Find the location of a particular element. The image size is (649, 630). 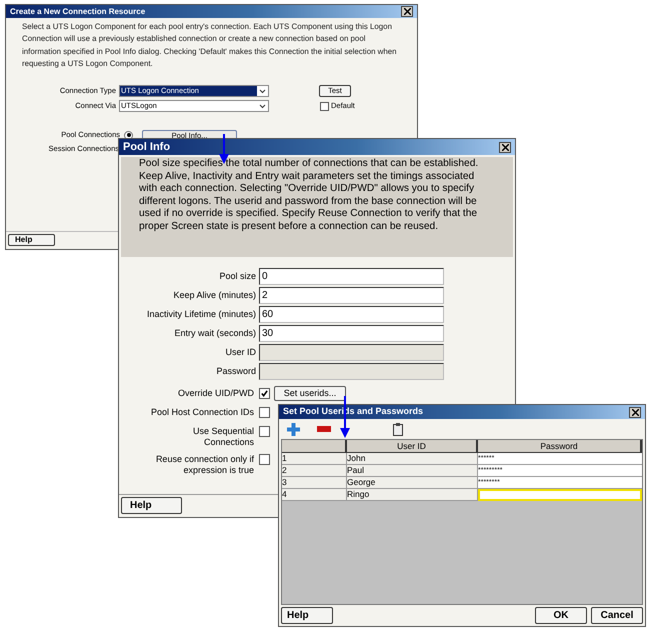

window-title: Create a New Connection Resource is located at coordinates (78, 12).